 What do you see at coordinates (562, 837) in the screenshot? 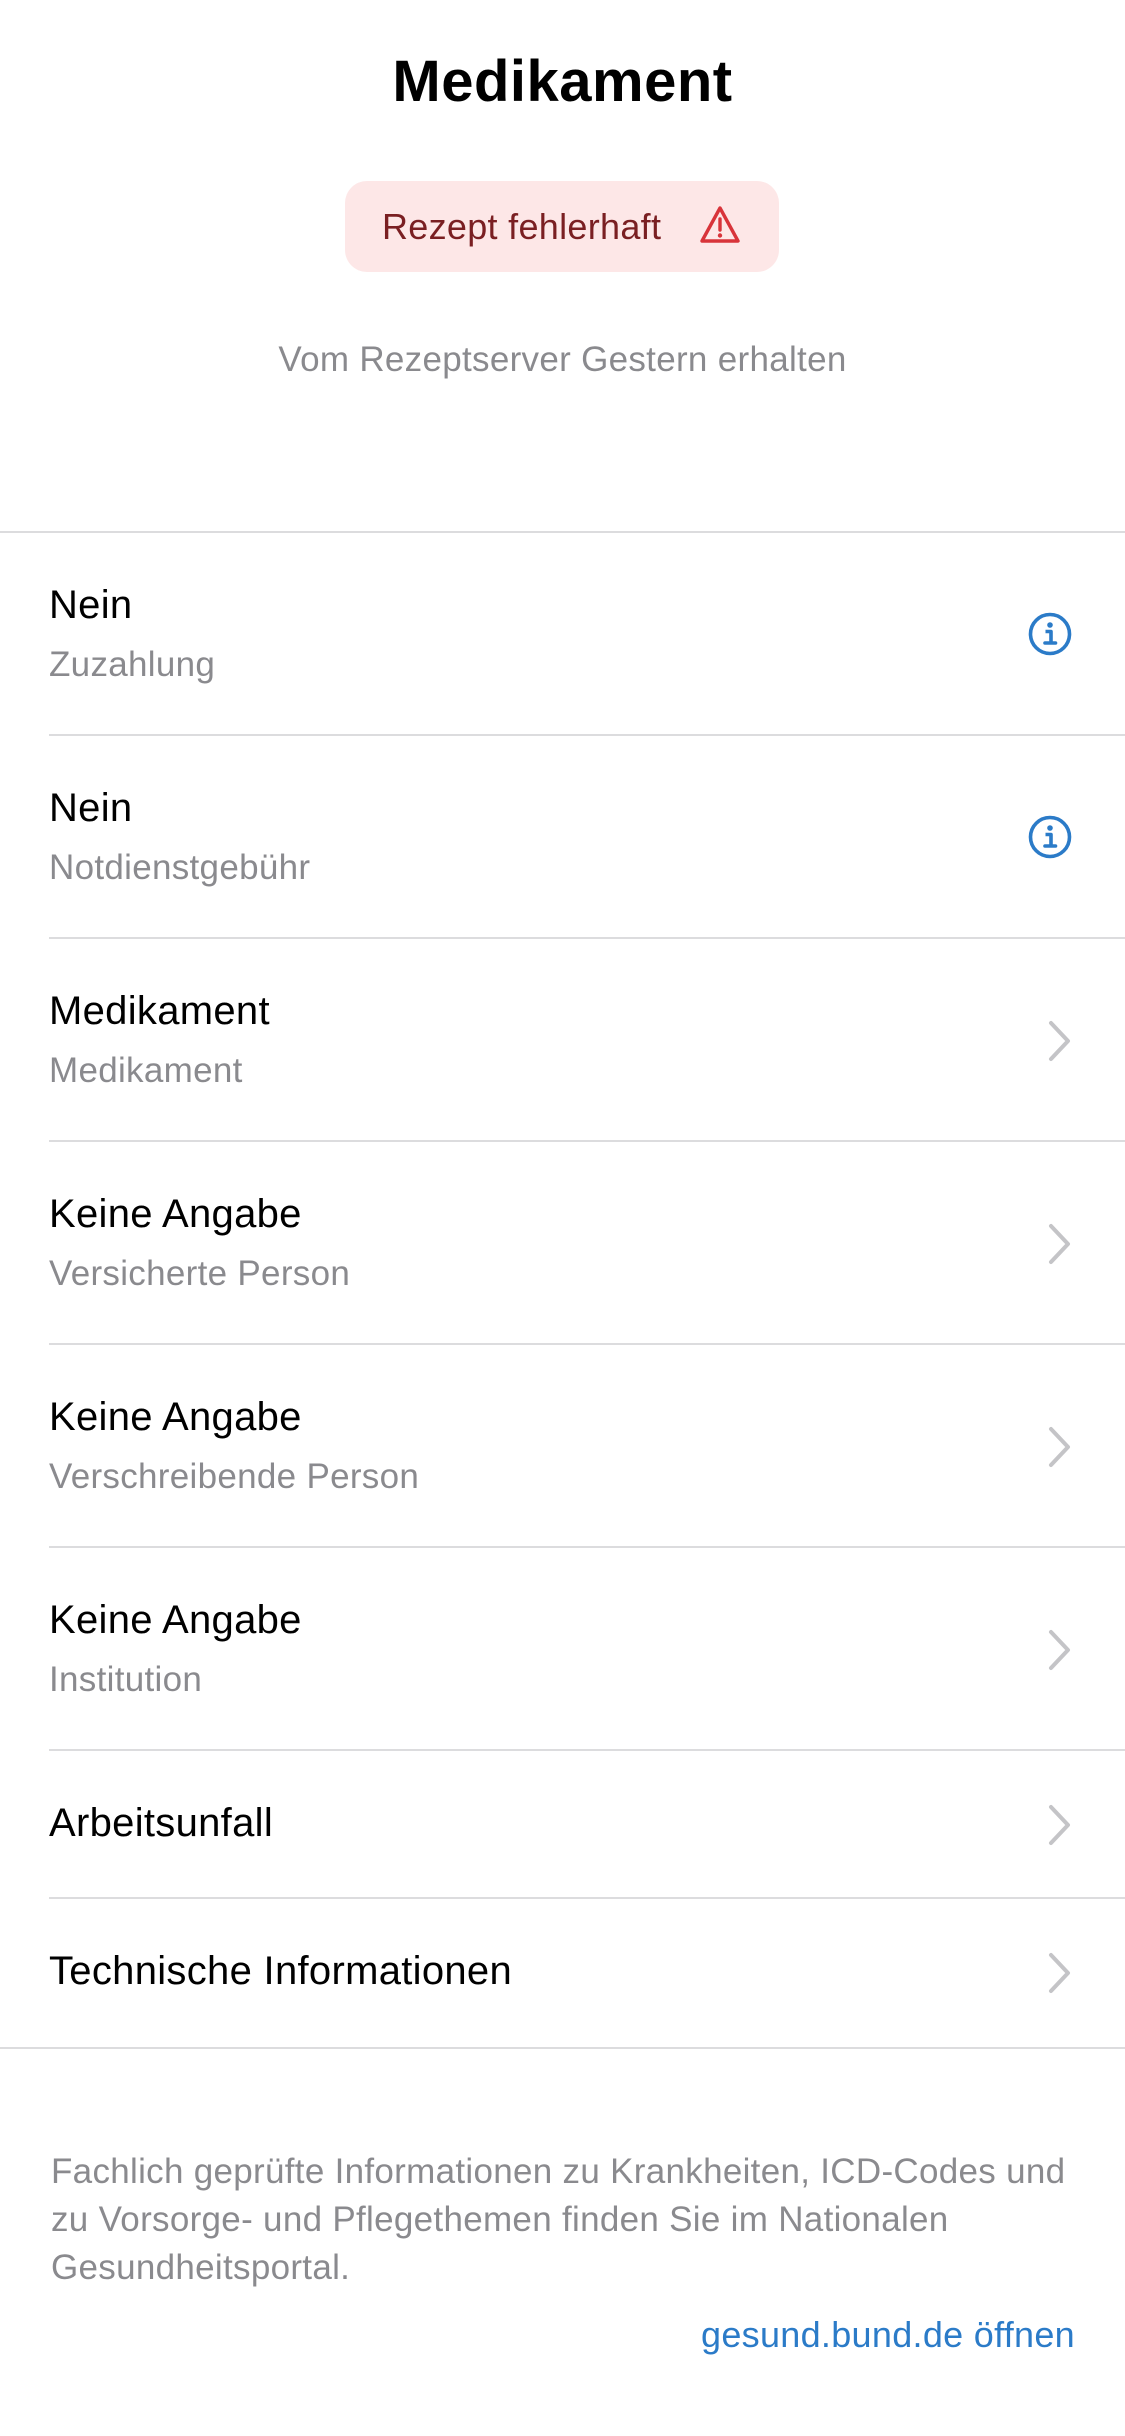
I see `list-row-notdienstgebuehr: Nein Notdienstgebühr` at bounding box center [562, 837].